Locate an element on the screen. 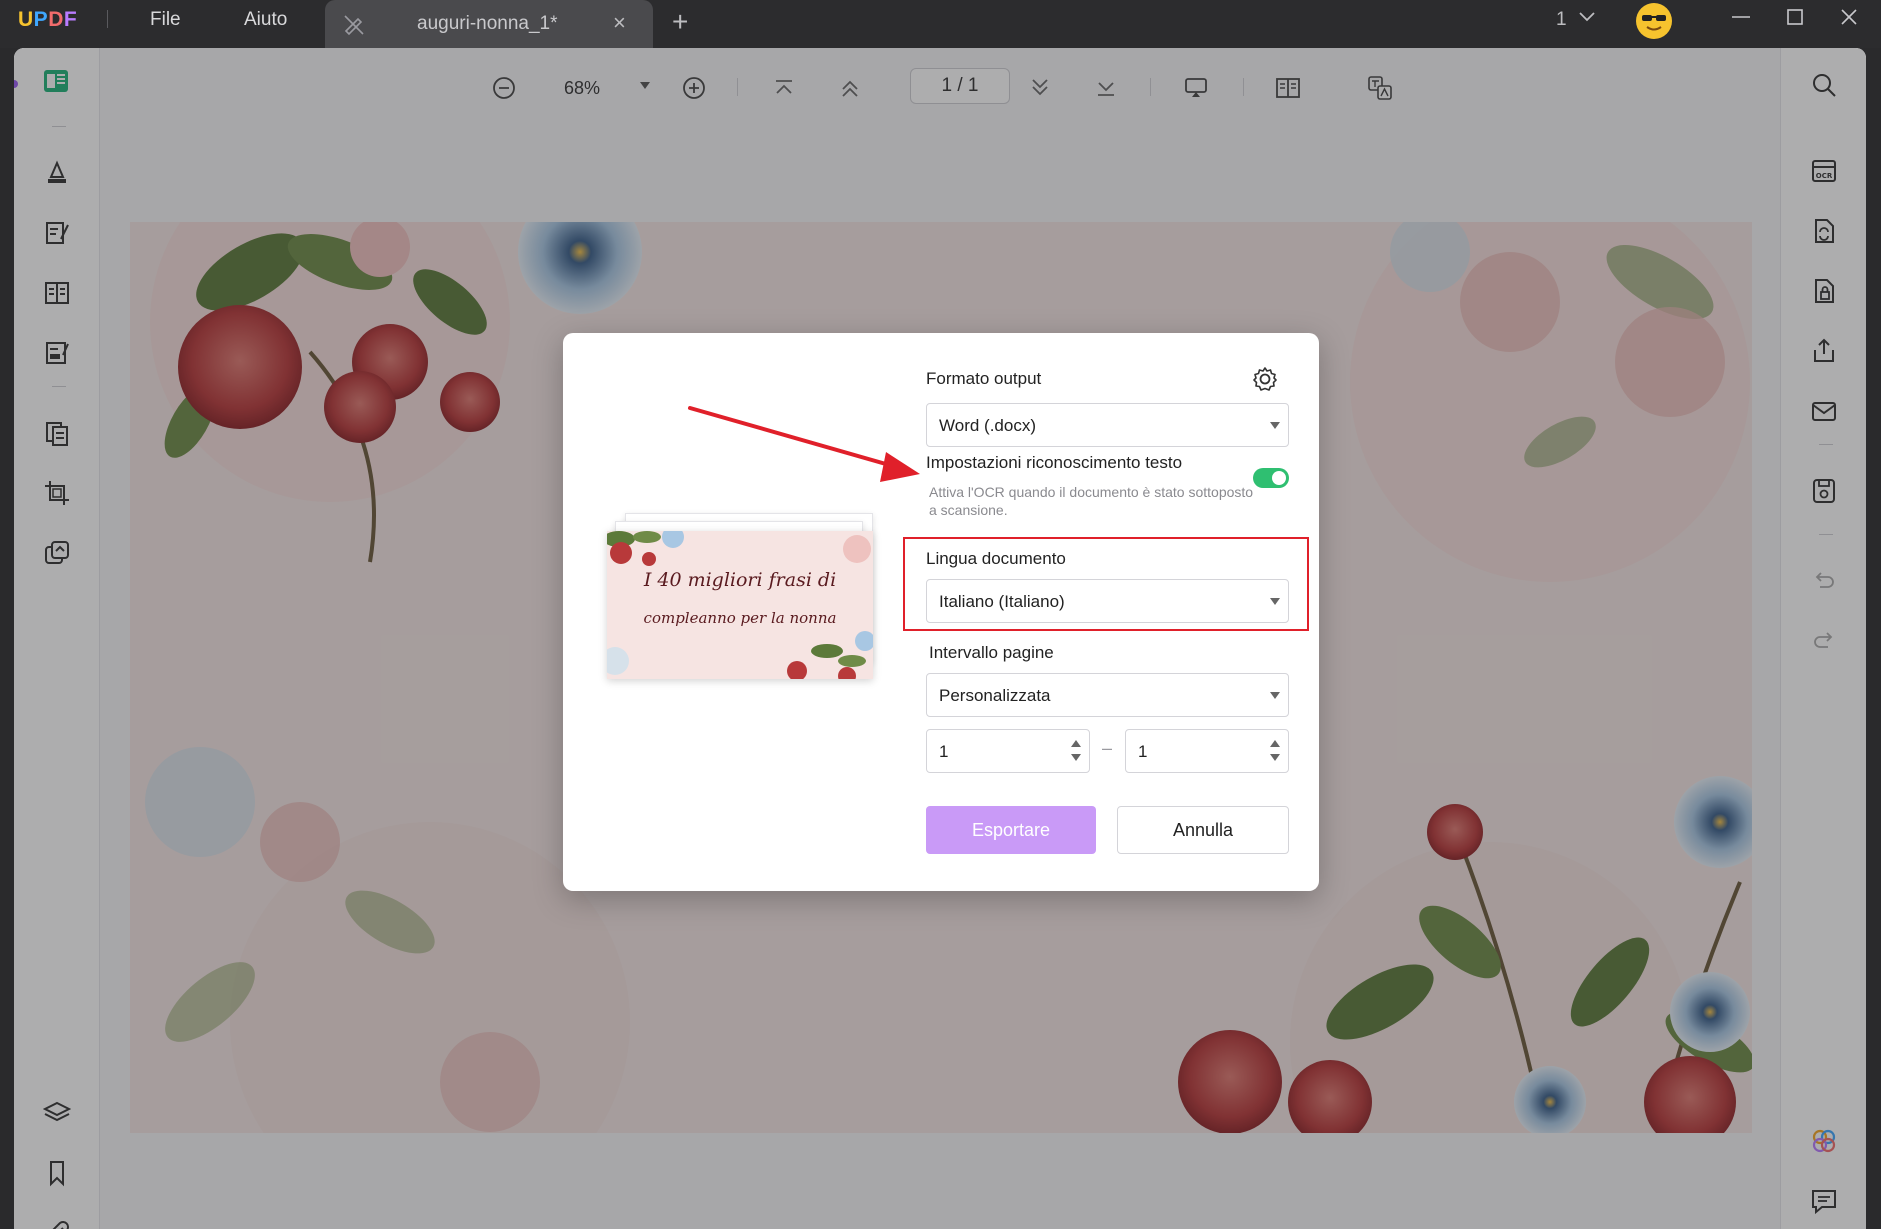  range-dash: – is located at coordinates (1107, 748).